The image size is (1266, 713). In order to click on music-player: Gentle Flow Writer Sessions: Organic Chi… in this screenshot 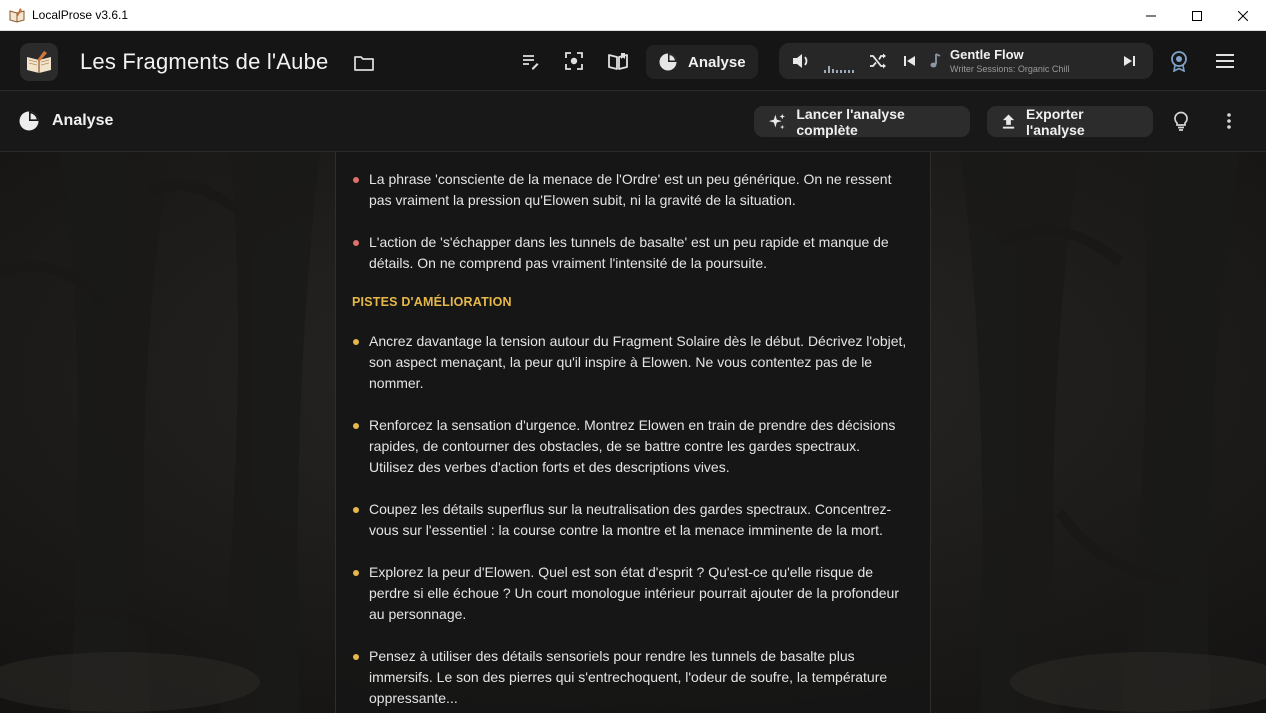, I will do `click(966, 61)`.